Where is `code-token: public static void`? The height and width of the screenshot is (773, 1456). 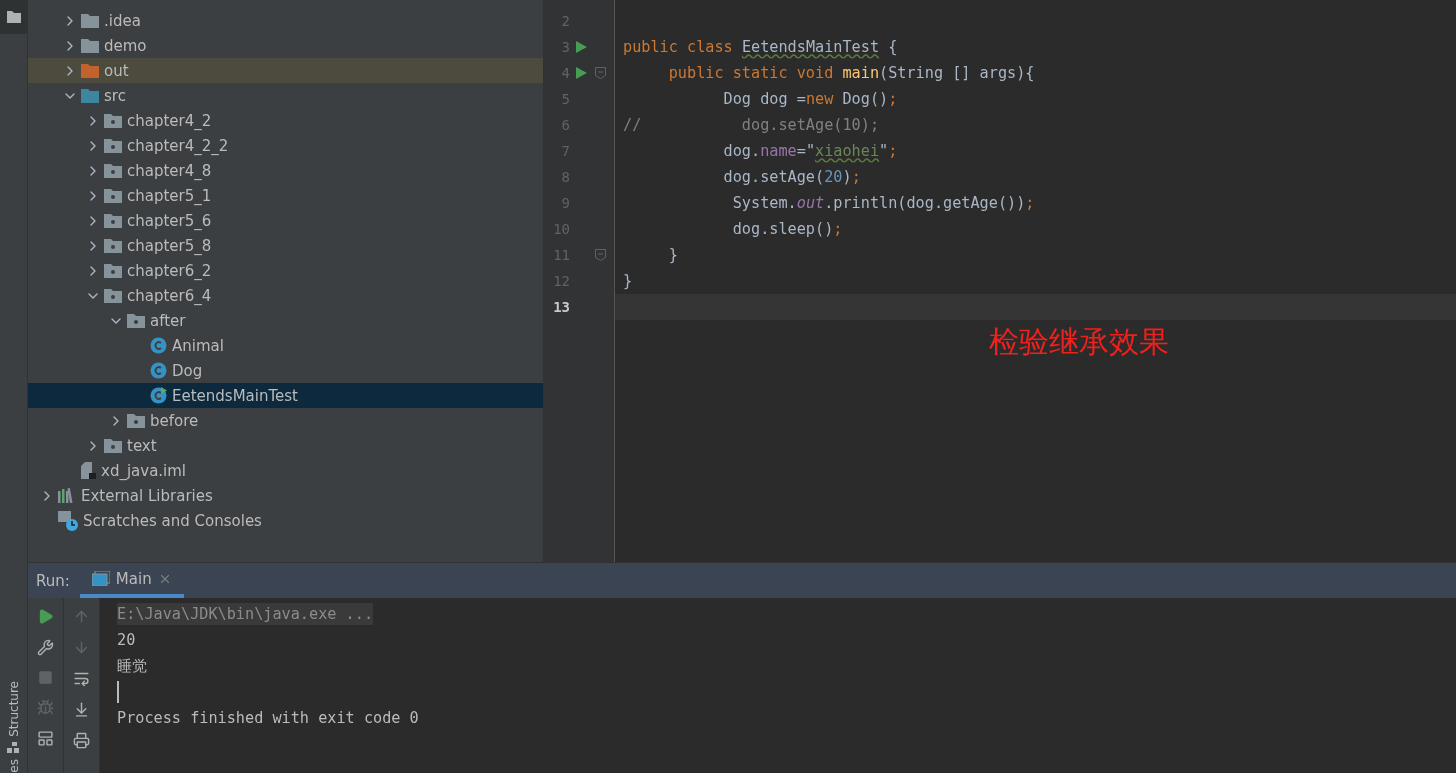 code-token: public static void is located at coordinates (751, 73).